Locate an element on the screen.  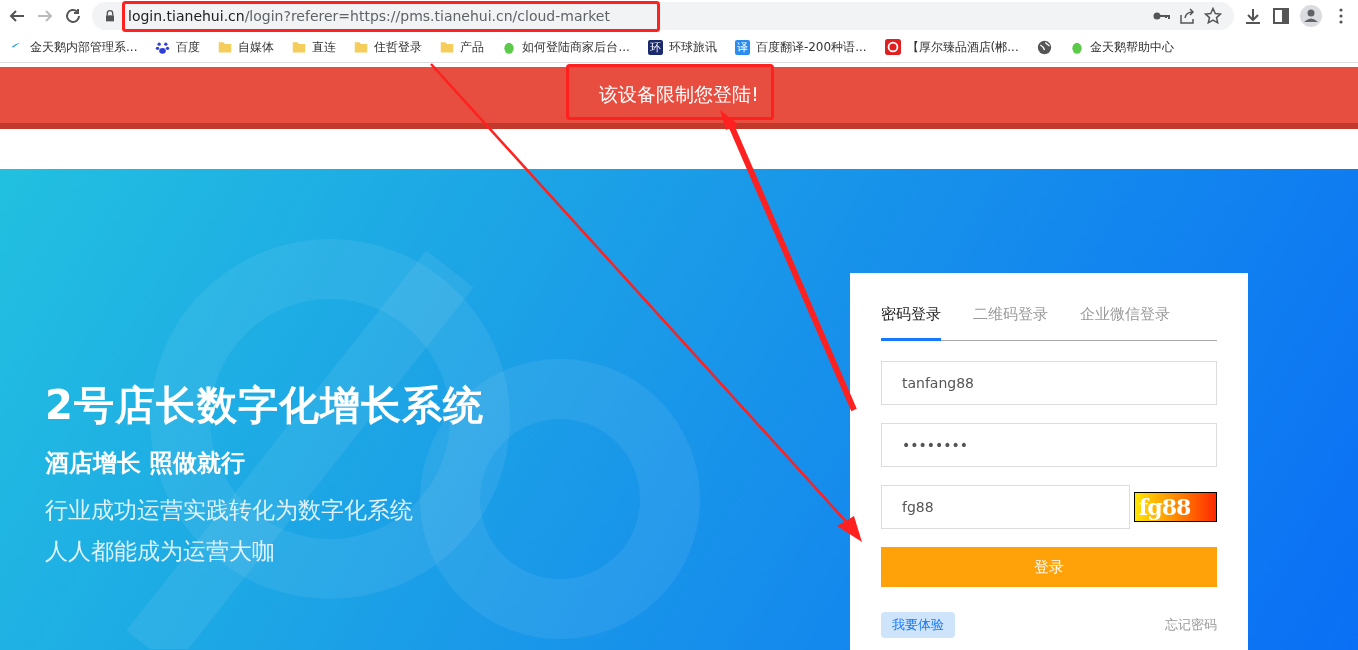
profile-icon is located at coordinates (1311, 16).